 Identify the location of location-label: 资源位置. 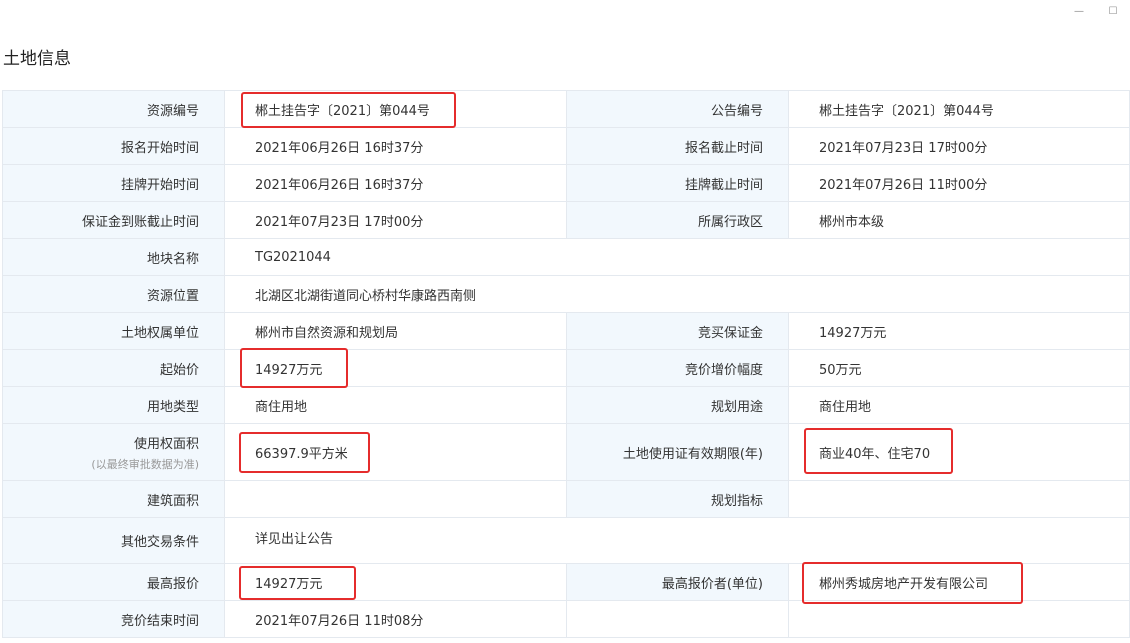
(114, 294).